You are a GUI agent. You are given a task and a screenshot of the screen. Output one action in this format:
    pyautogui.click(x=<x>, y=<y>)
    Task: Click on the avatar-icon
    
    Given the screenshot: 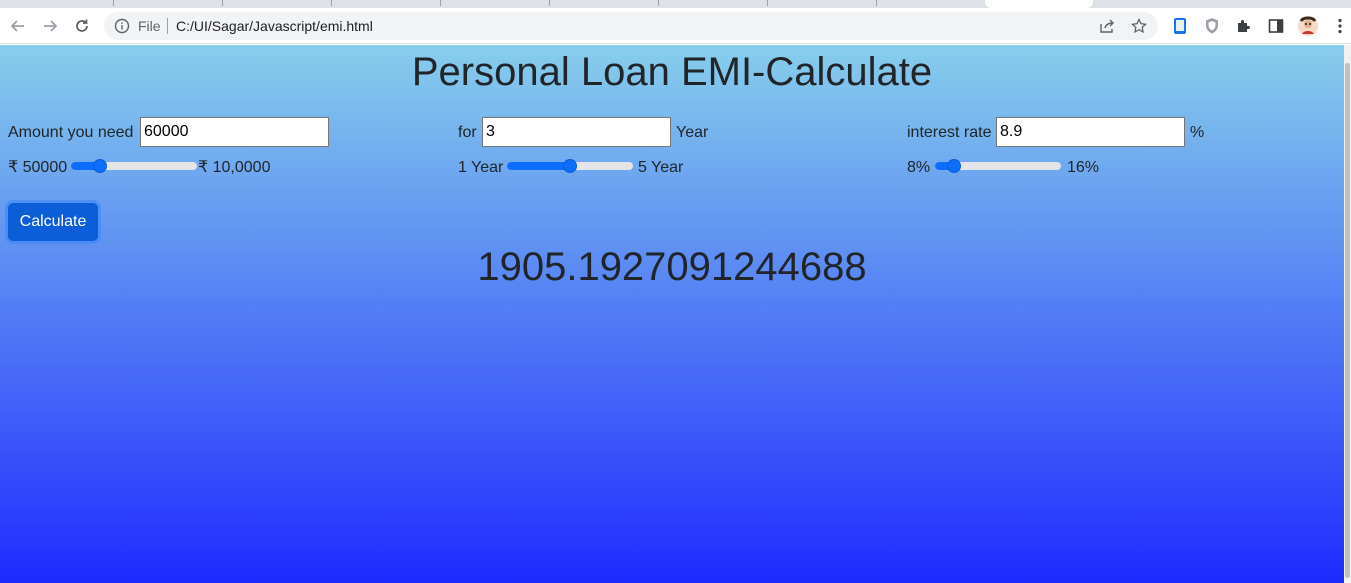 What is the action you would take?
    pyautogui.click(x=1308, y=26)
    